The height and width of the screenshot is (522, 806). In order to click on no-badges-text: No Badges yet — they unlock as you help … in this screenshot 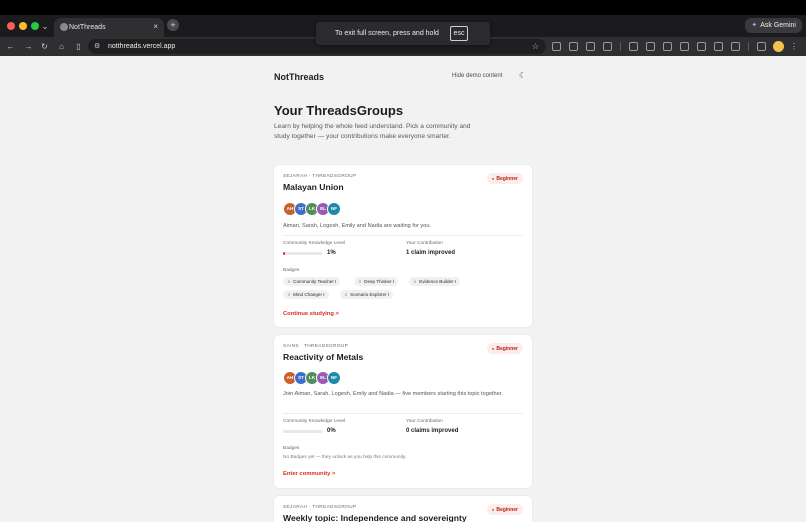, I will do `click(345, 457)`.